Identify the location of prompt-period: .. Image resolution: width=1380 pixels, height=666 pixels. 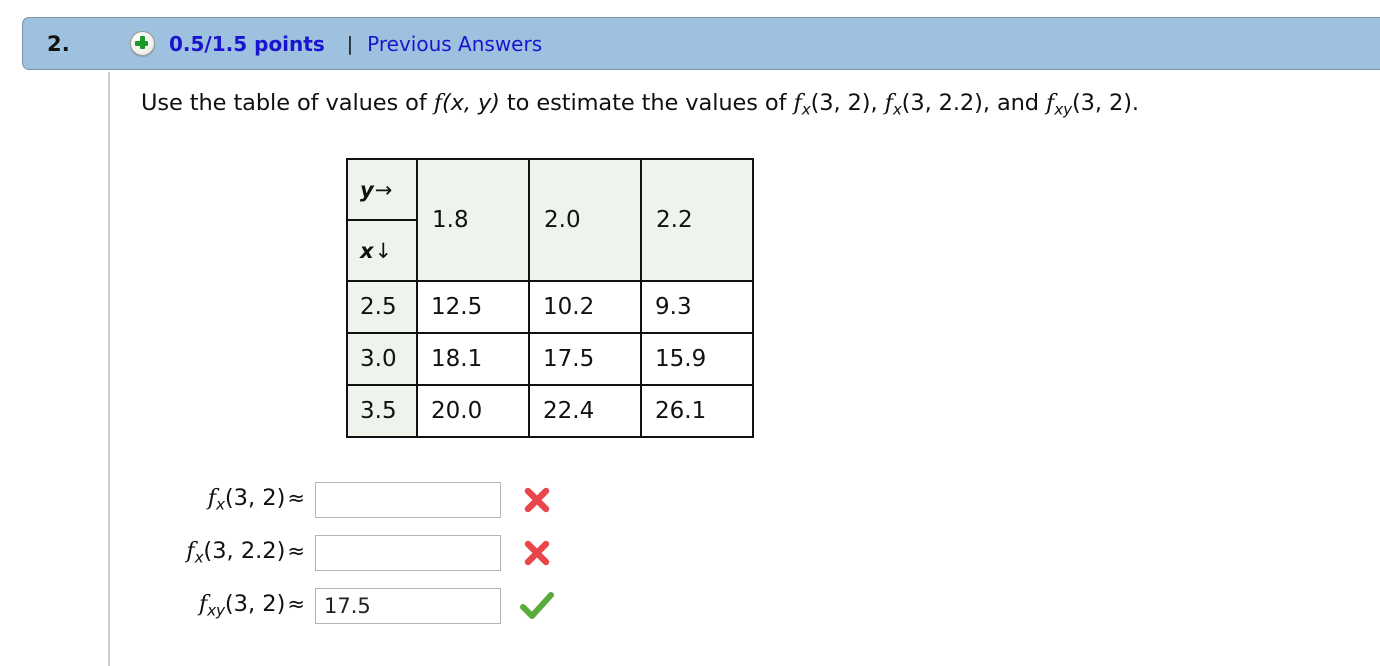
(1135, 103).